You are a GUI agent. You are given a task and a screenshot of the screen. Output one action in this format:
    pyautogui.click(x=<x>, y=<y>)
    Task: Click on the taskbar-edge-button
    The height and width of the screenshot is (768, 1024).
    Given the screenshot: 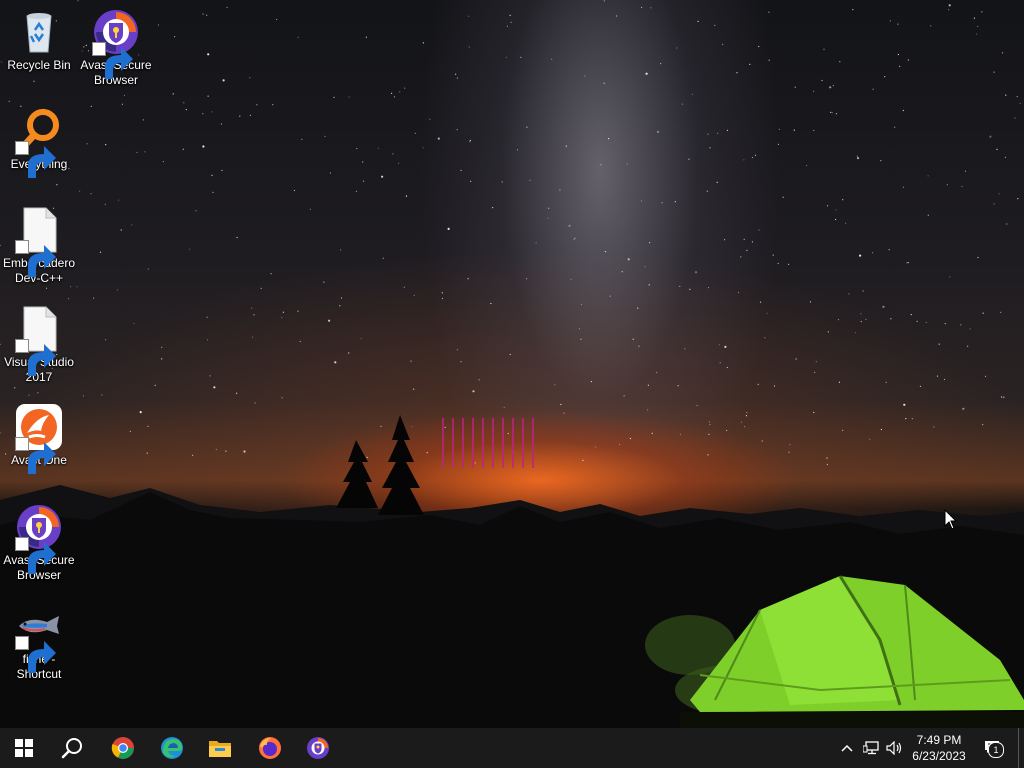 What is the action you would take?
    pyautogui.click(x=172, y=748)
    